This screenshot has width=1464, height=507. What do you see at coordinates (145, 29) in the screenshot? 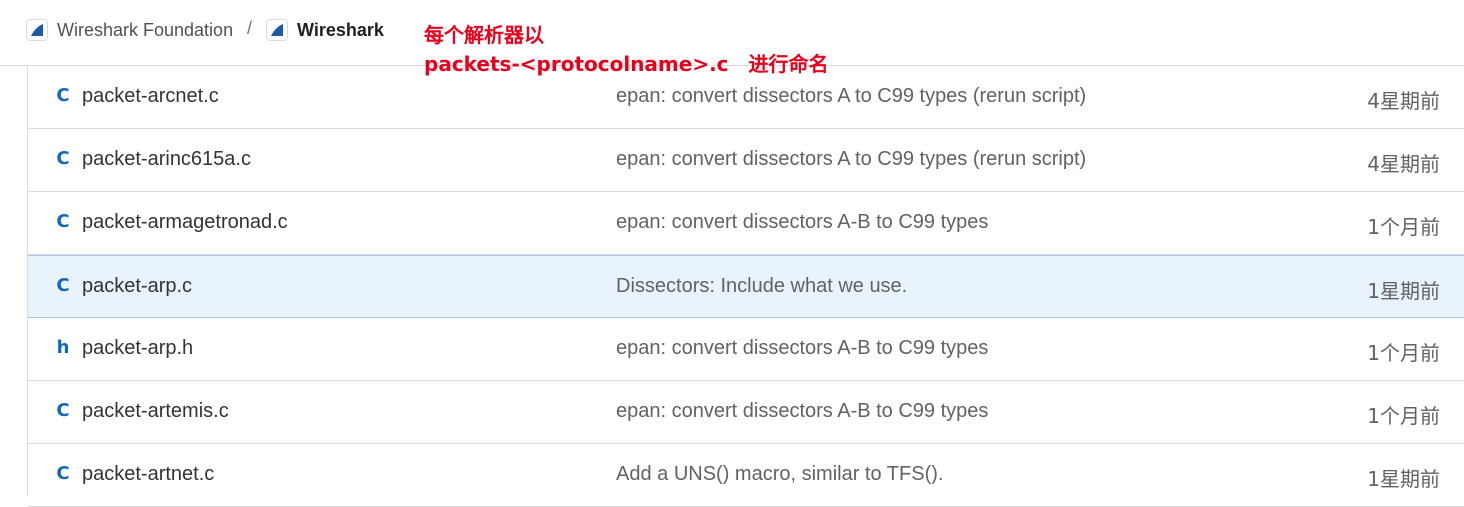
I see `breadcrumb-group-label: Wireshark Foundation` at bounding box center [145, 29].